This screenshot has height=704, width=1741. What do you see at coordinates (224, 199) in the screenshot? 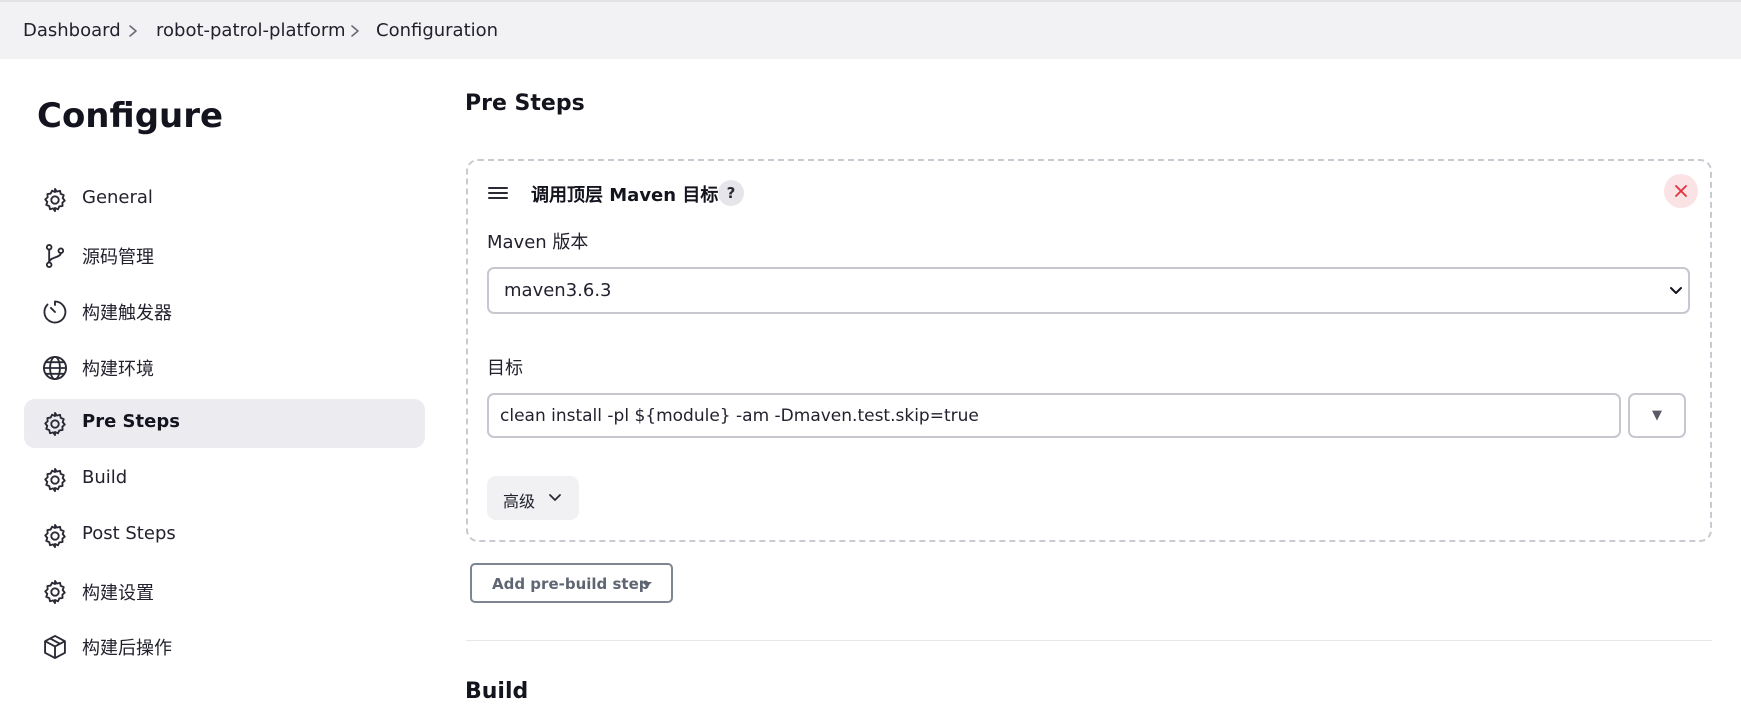
I see `sidebar-item-general: General` at bounding box center [224, 199].